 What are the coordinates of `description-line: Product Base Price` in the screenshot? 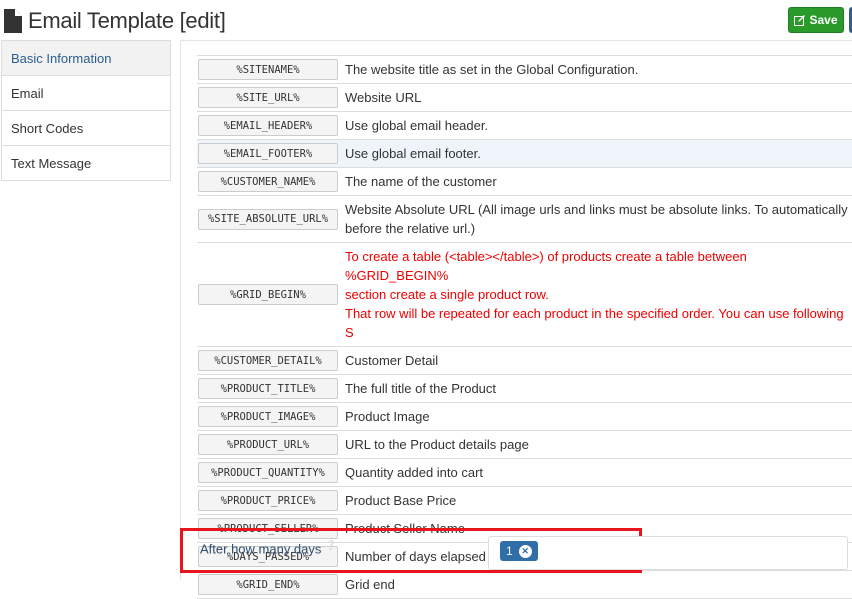 It's located at (401, 500).